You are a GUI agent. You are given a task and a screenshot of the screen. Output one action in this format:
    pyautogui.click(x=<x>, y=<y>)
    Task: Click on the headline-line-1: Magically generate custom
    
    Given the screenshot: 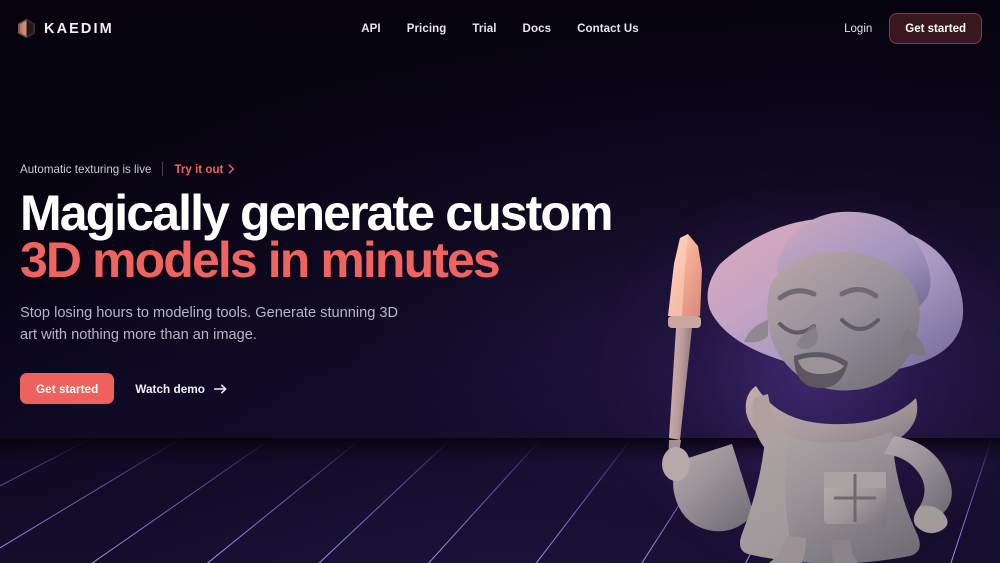 What is the action you would take?
    pyautogui.click(x=317, y=213)
    